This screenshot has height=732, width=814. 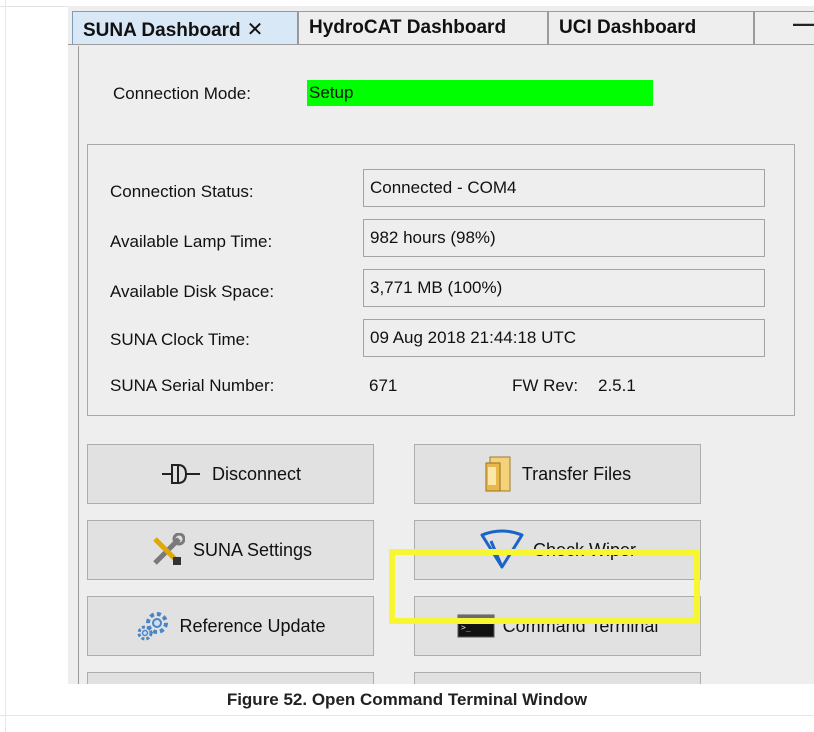 I want to click on plug-icon, so click(x=182, y=474).